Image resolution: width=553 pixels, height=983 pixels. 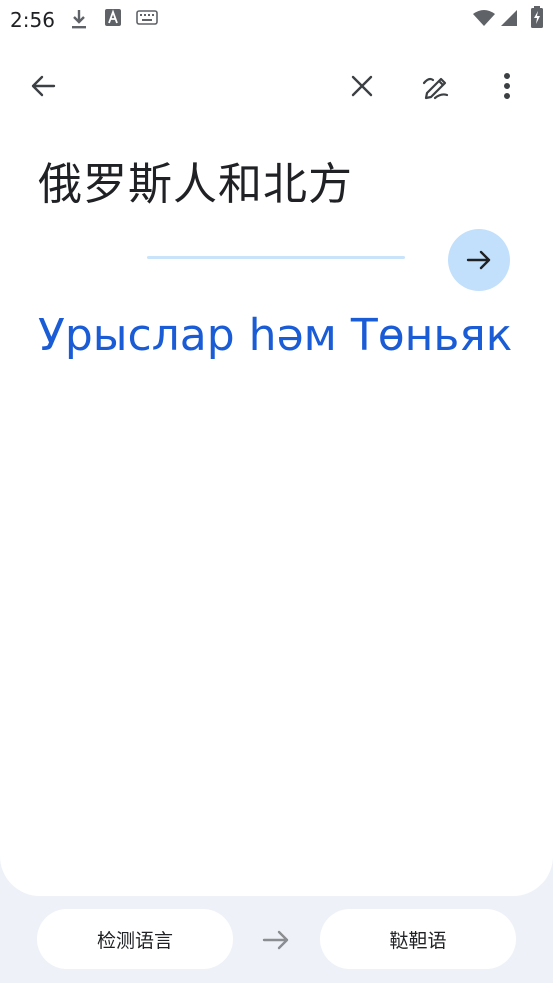 What do you see at coordinates (276, 257) in the screenshot?
I see `loading-progress-bar` at bounding box center [276, 257].